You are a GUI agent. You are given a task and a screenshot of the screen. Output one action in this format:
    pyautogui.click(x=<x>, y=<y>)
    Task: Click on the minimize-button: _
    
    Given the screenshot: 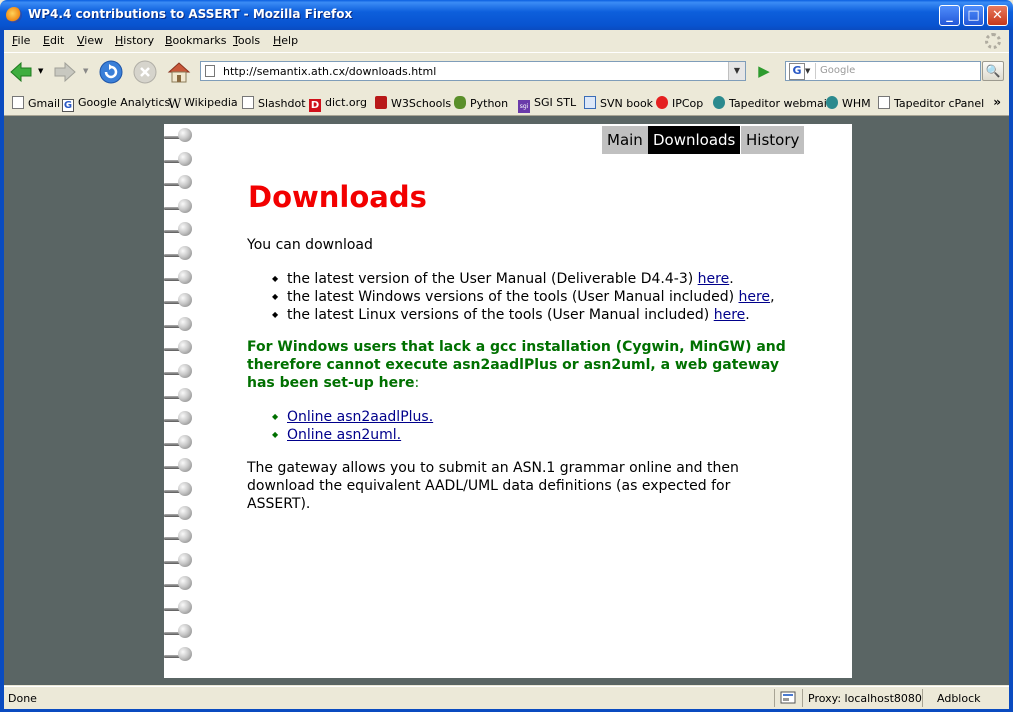 What is the action you would take?
    pyautogui.click(x=949, y=15)
    